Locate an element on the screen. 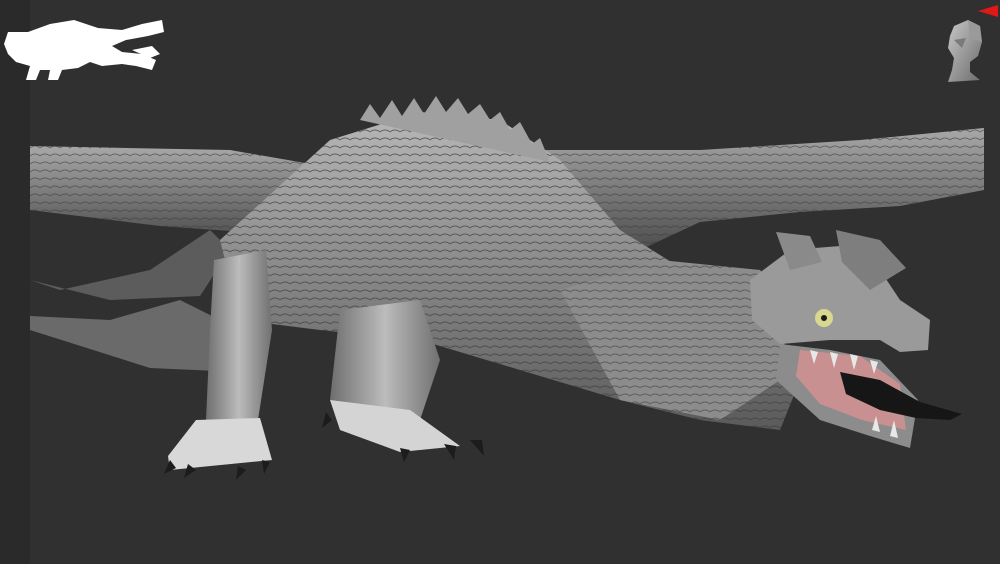 This screenshot has width=1000, height=564. dragon-silhouette-icon is located at coordinates (84, 50).